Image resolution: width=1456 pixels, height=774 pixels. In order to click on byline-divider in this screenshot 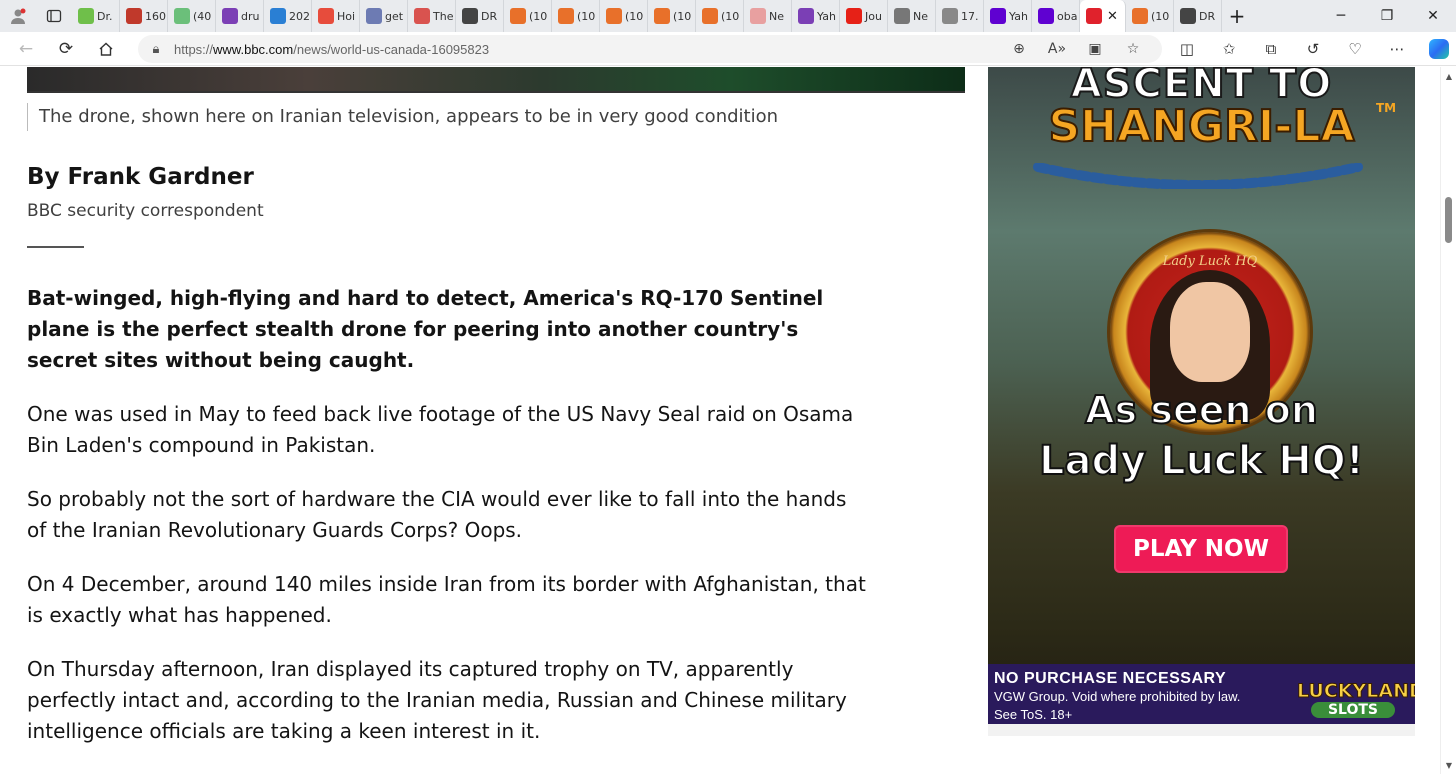, I will do `click(55, 247)`.